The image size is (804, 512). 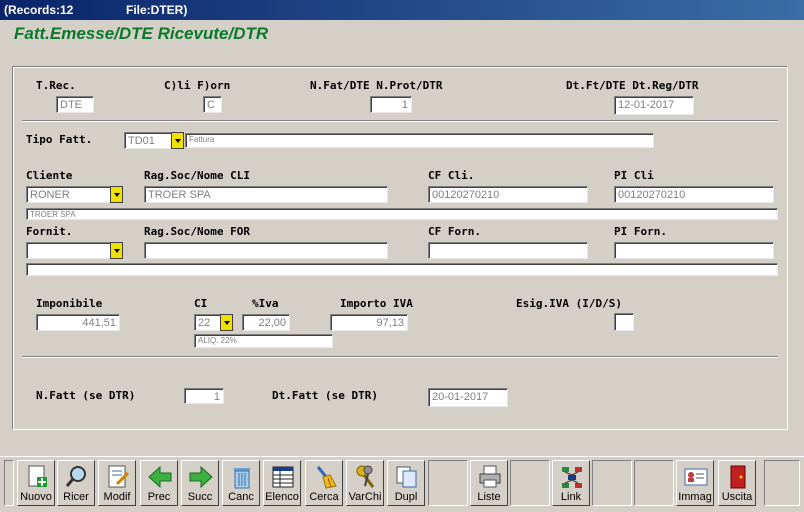 I want to click on pi-forn-label: PI Forn., so click(x=640, y=231).